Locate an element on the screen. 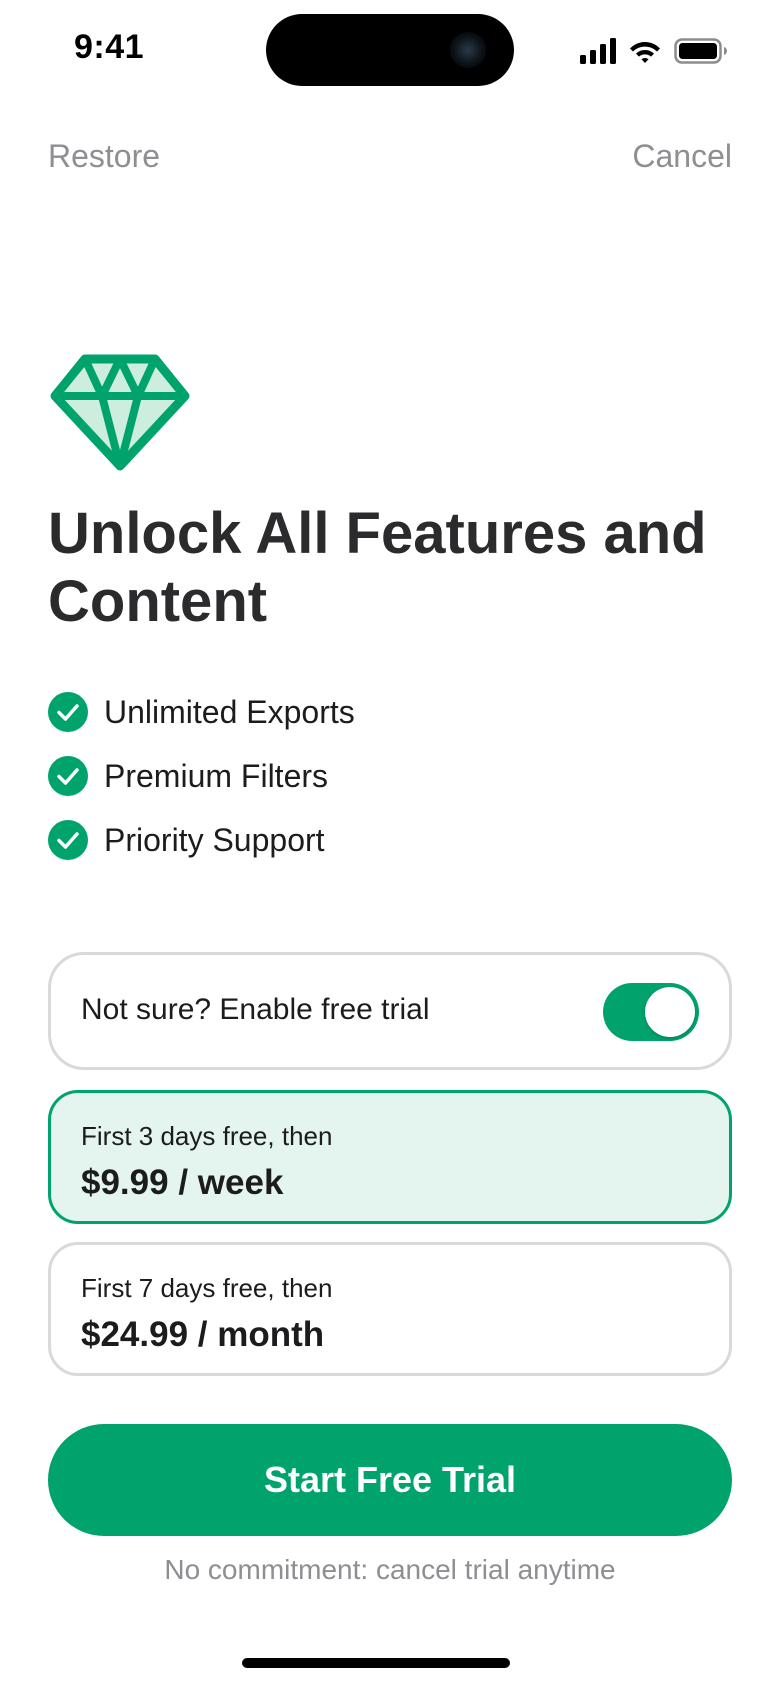  plan-price: $24.99 is located at coordinates (135, 1334).